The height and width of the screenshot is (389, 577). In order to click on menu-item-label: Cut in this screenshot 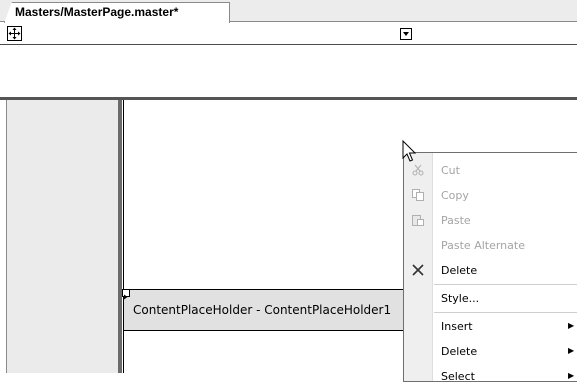, I will do `click(450, 170)`.